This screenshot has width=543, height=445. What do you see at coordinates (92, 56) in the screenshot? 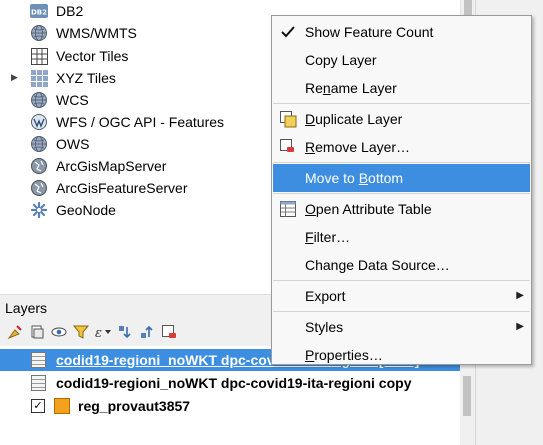
I see `browser-item-label: Vector Tiles` at bounding box center [92, 56].